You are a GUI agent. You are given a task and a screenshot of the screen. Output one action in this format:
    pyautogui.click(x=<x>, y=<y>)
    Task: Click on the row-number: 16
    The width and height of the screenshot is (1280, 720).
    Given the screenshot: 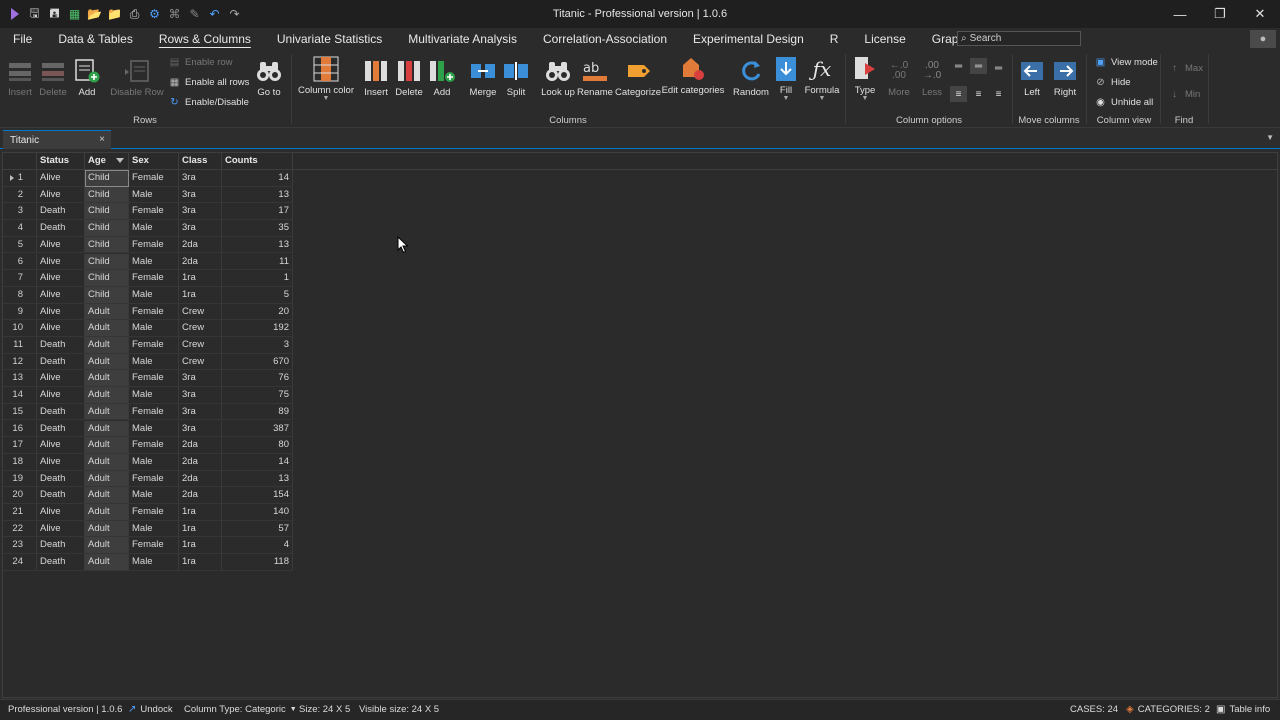 What is the action you would take?
    pyautogui.click(x=20, y=429)
    